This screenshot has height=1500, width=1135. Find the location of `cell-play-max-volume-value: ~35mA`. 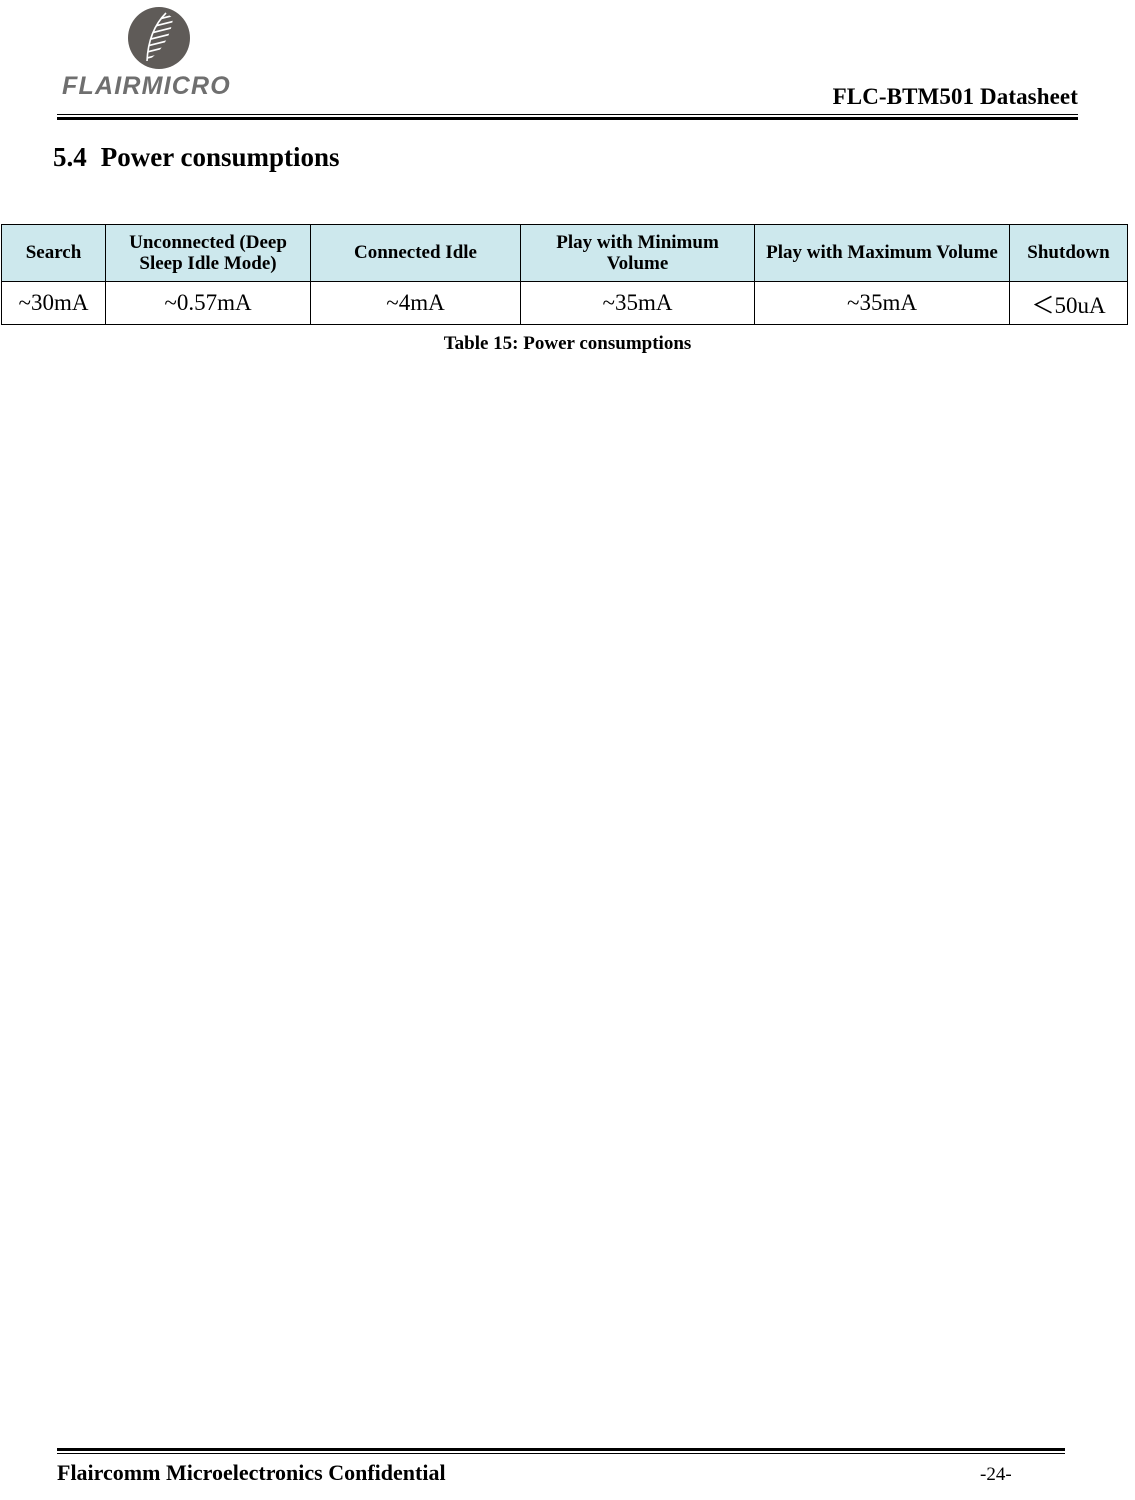

cell-play-max-volume-value: ~35mA is located at coordinates (882, 303).